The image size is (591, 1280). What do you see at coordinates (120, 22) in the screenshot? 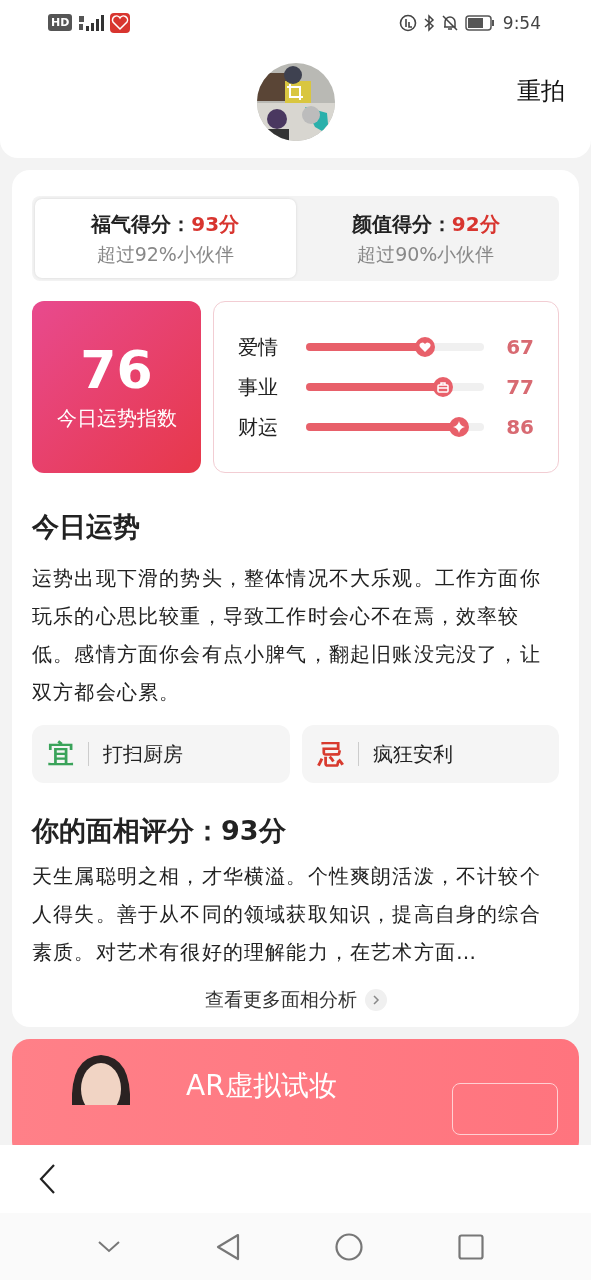
I see `app-icon` at bounding box center [120, 22].